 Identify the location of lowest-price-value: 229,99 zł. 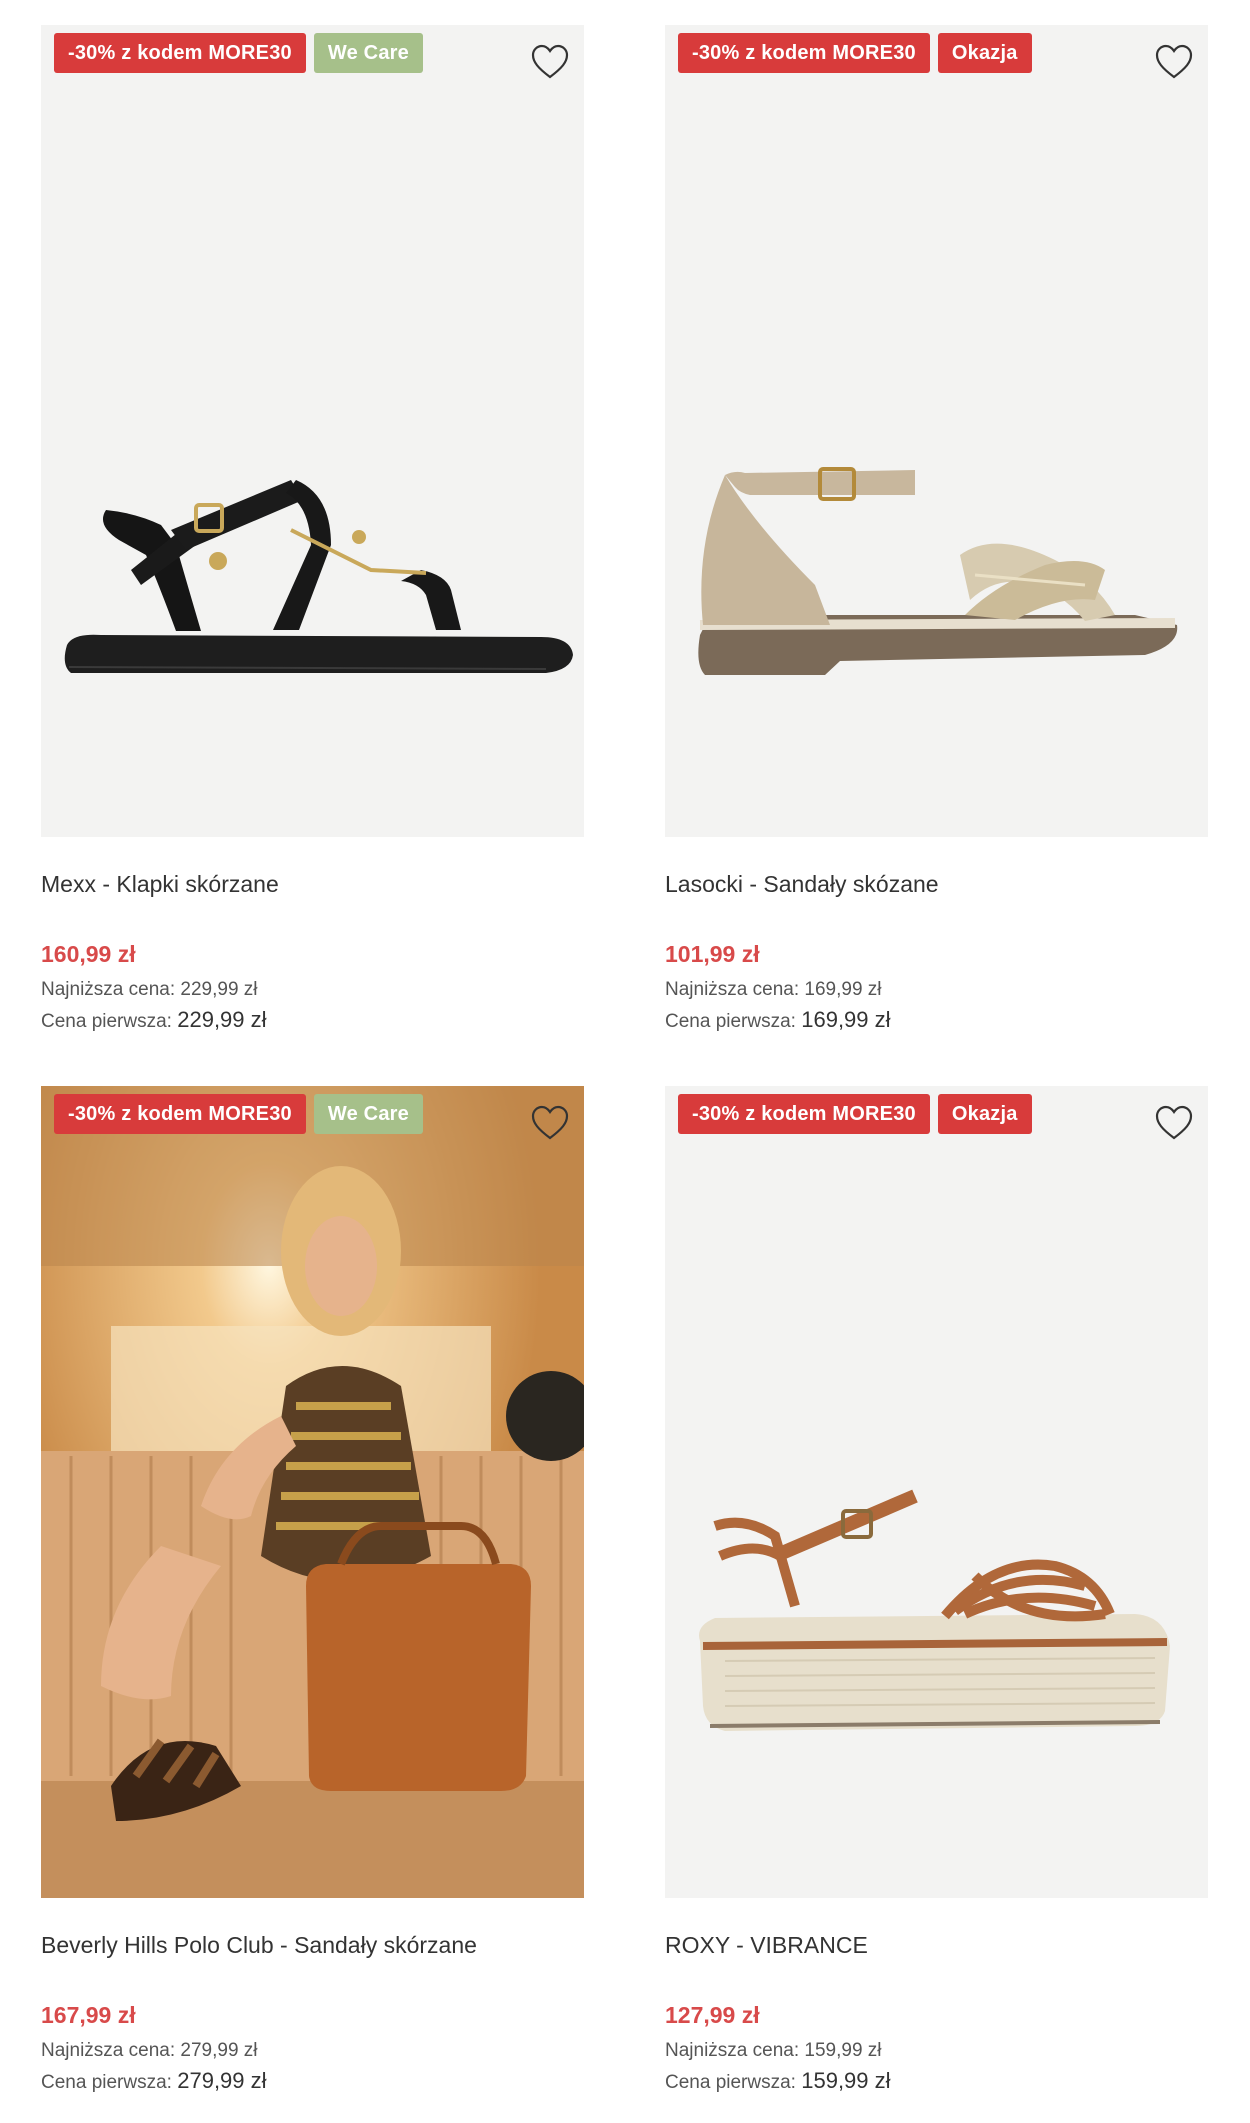
(219, 989).